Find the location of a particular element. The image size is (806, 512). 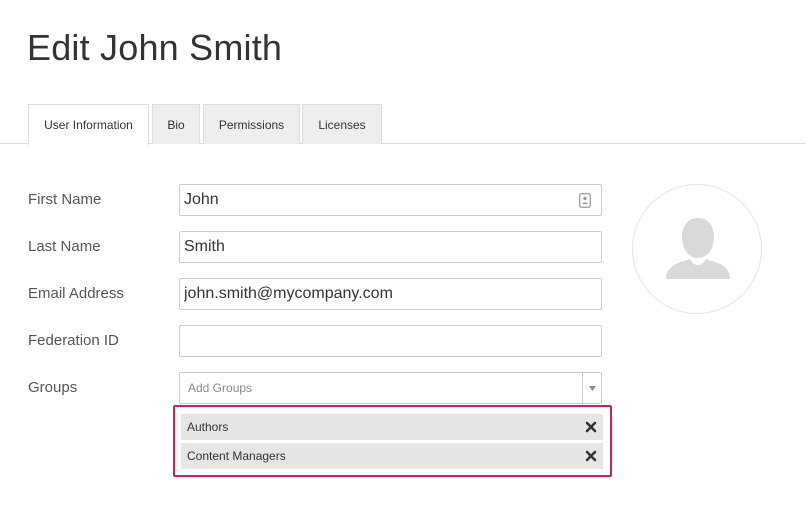

last-name-label: Last Name is located at coordinates (64, 246).